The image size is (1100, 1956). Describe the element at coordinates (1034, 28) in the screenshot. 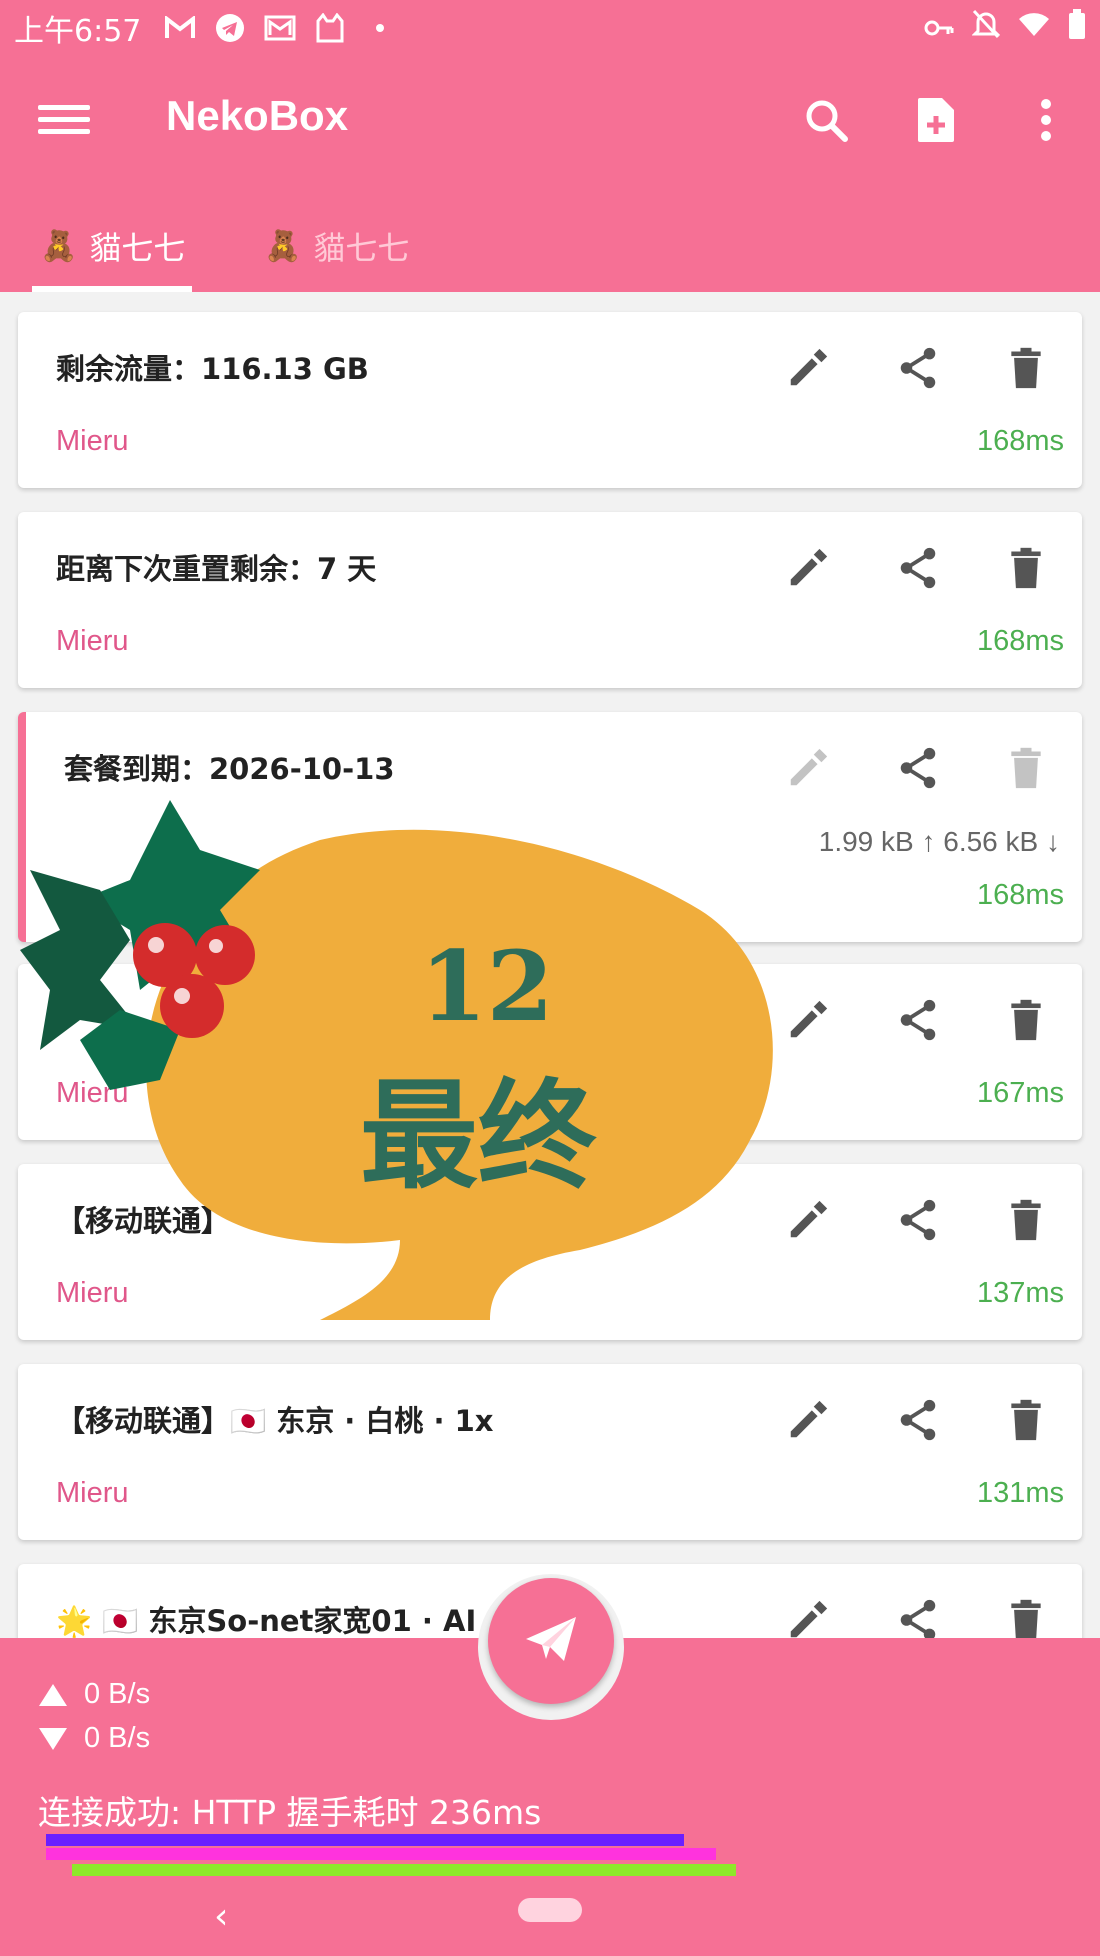

I see `wifi-icon` at that location.